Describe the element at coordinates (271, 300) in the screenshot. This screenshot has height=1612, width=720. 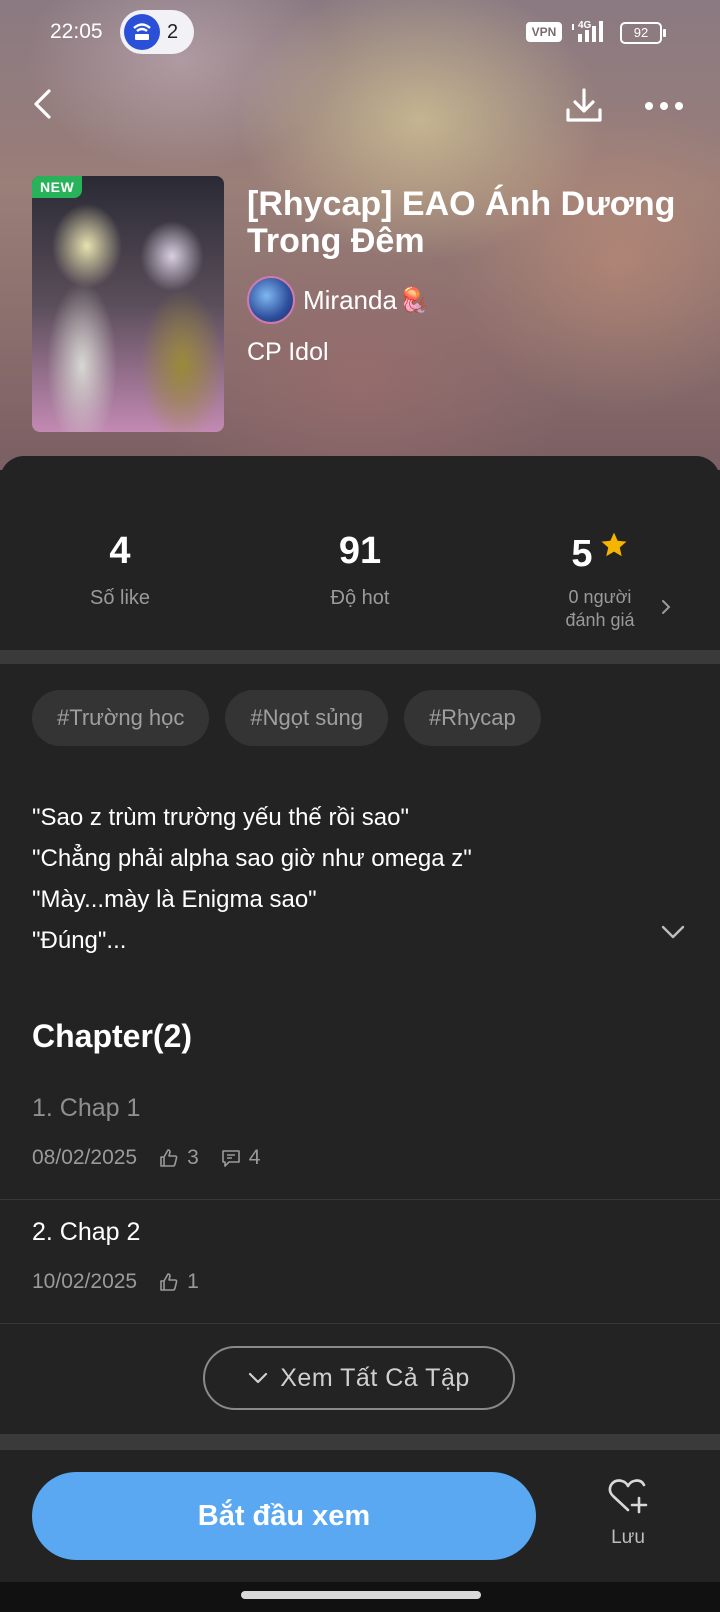
I see `avatar` at that location.